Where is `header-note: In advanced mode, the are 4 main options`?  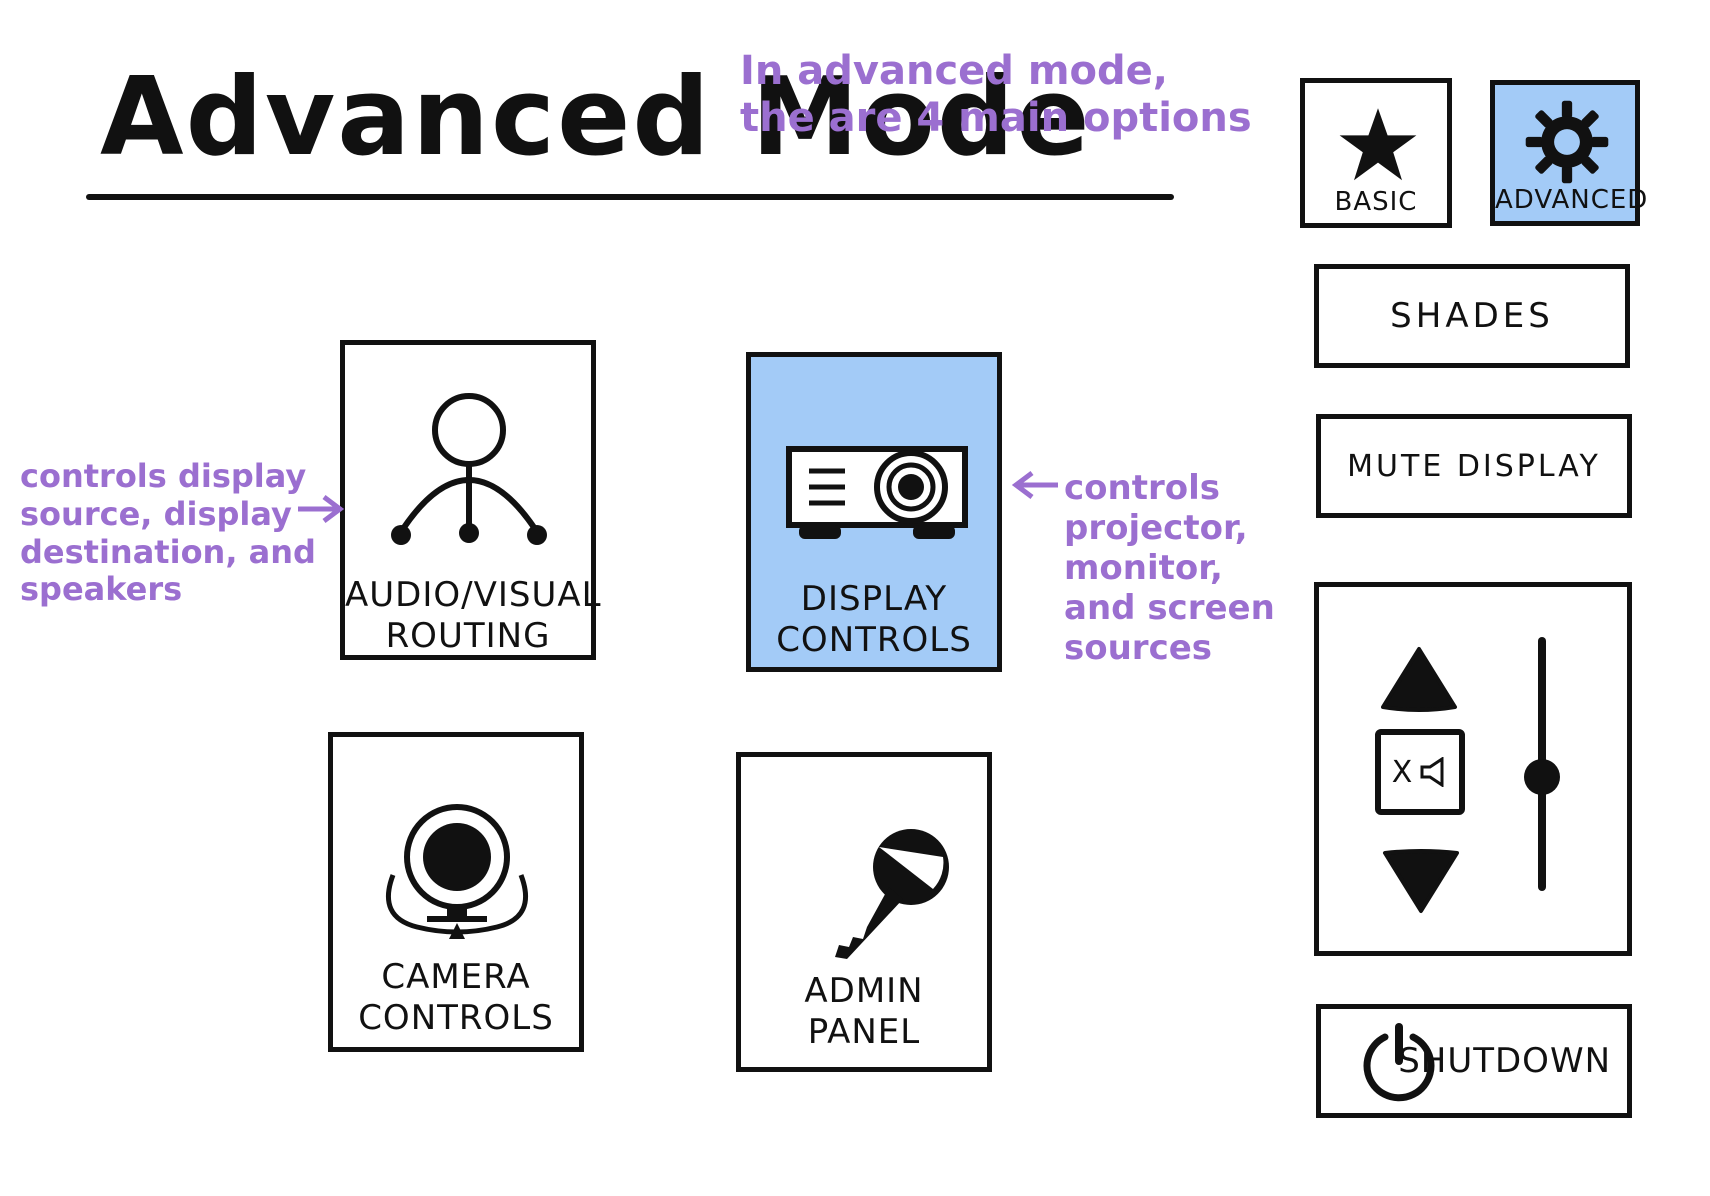
header-note: In advanced mode, the are 4 main options is located at coordinates (996, 95).